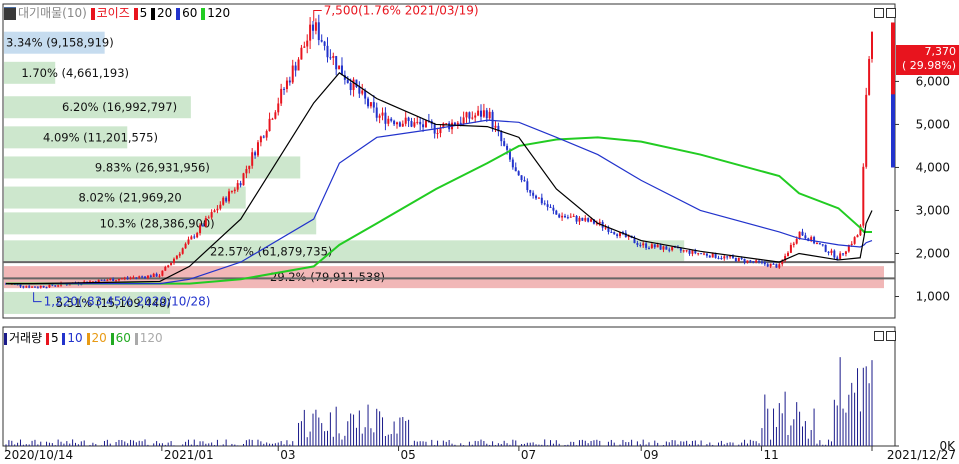 This screenshot has height=464, width=959. I want to click on x-axis-label: 2021/12/27, so click(921, 455).